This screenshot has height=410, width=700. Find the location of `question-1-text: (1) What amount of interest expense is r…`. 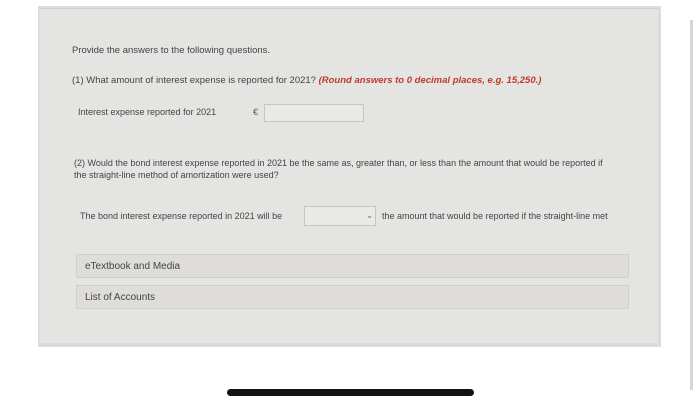

question-1-text: (1) What amount of interest expense is r… is located at coordinates (194, 80).